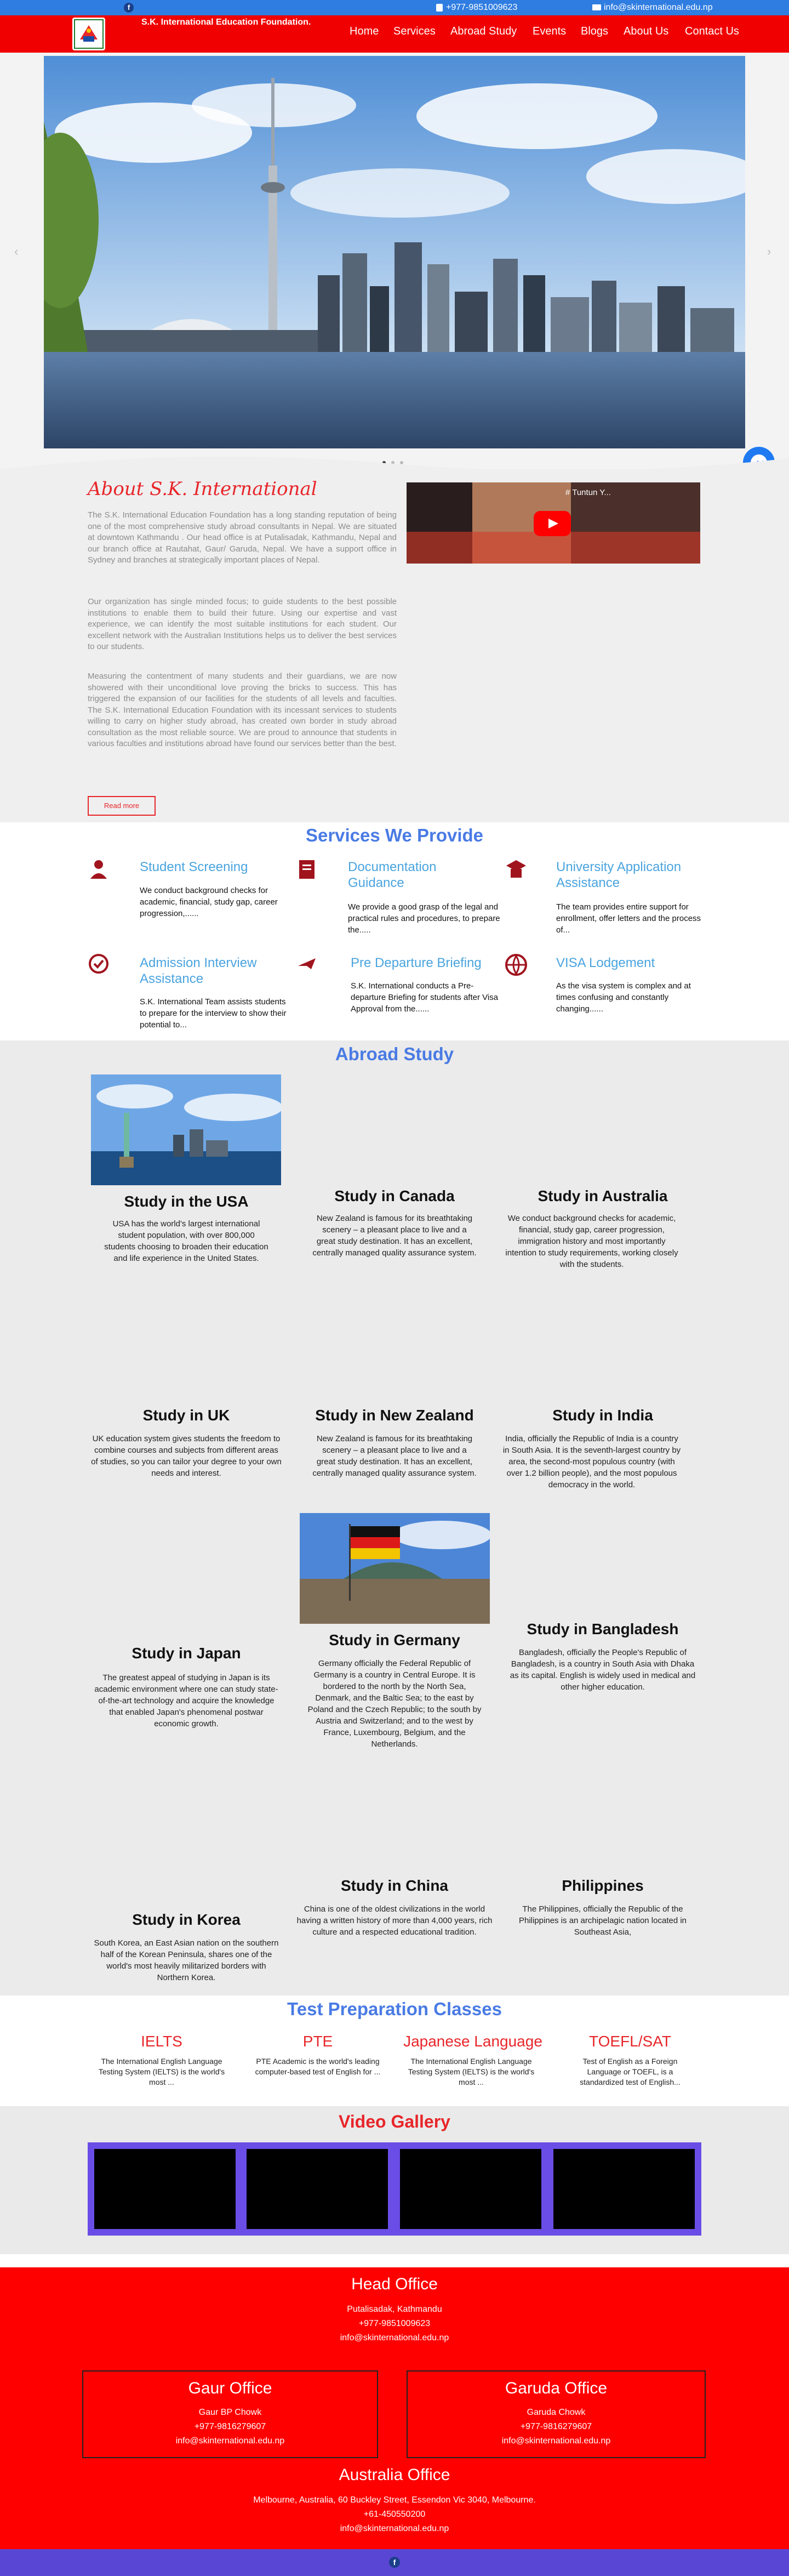 The image size is (789, 2576). What do you see at coordinates (659, 8) in the screenshot?
I see `topbar-email: info@skinternational.edu.np` at bounding box center [659, 8].